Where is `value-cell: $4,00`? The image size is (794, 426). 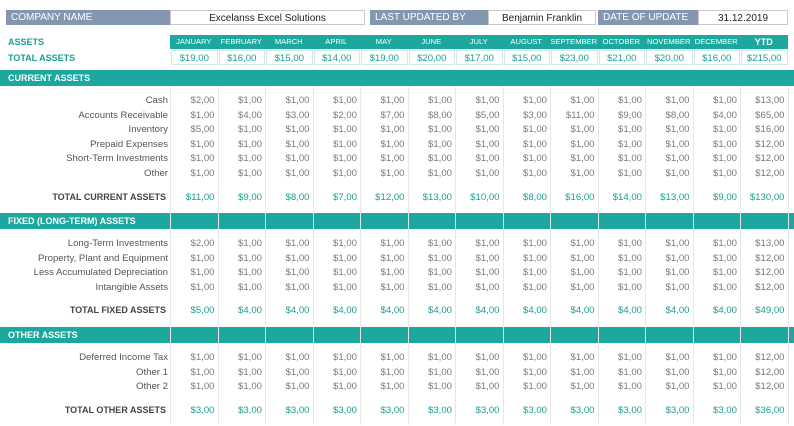 value-cell: $4,00 is located at coordinates (240, 115).